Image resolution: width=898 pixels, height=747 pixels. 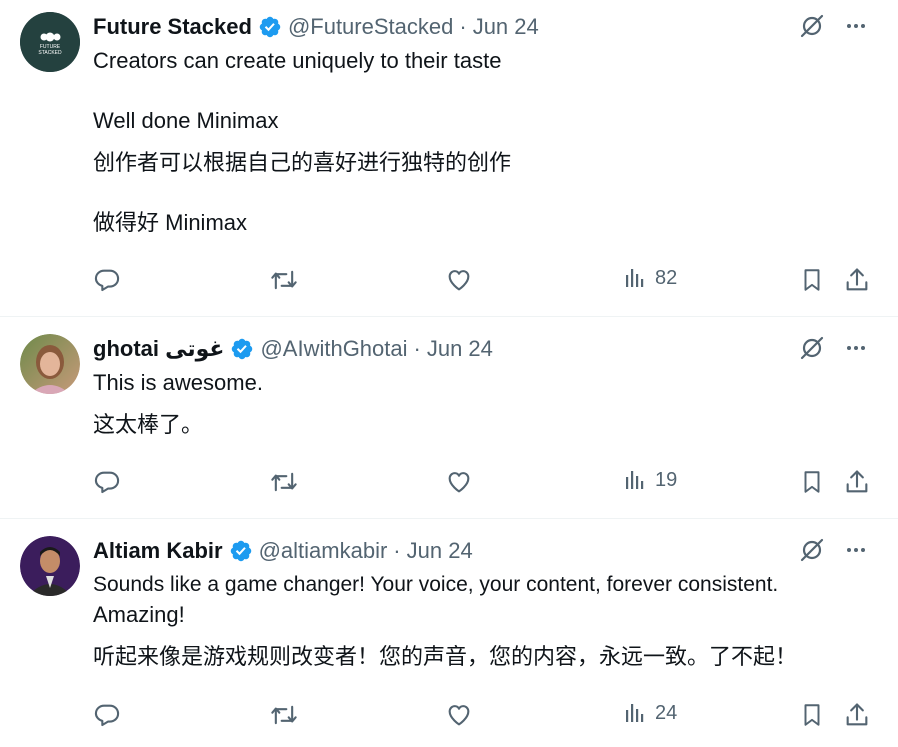 I want to click on author-name: ghotai غوتی, so click(x=158, y=349).